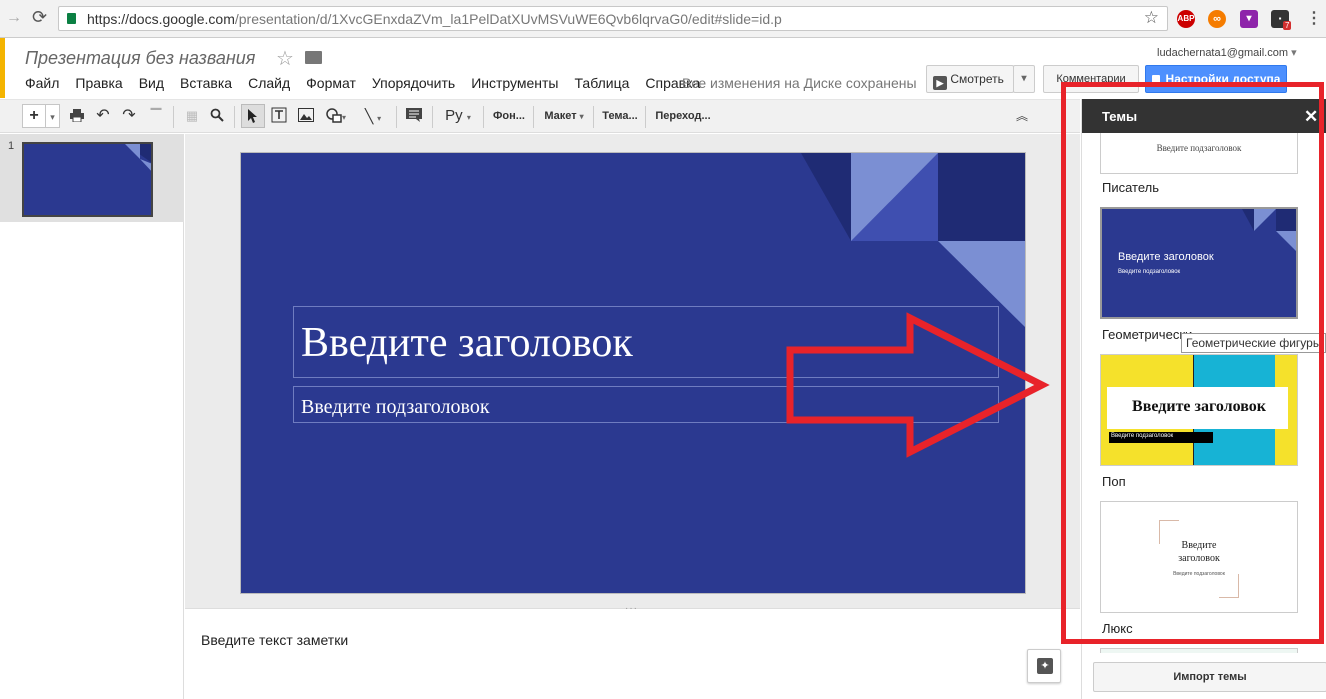  What do you see at coordinates (192, 116) in the screenshot?
I see `select-all-icon: ▦` at bounding box center [192, 116].